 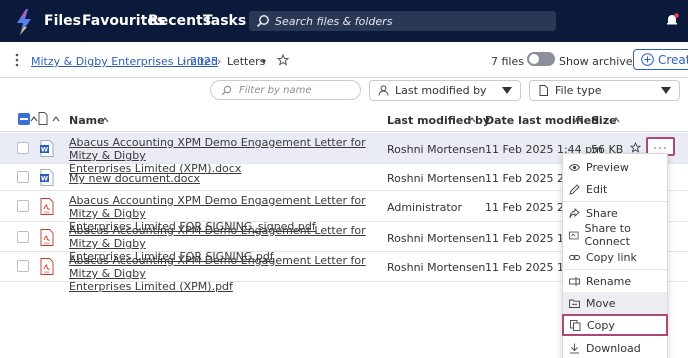 What do you see at coordinates (672, 20) in the screenshot?
I see `notification-bell-icon` at bounding box center [672, 20].